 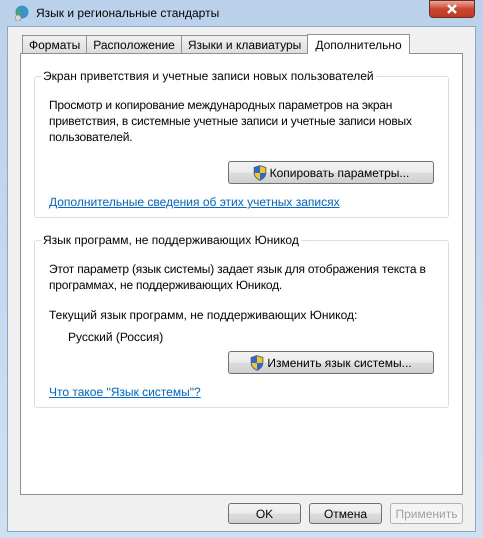 What do you see at coordinates (134, 44) in the screenshot?
I see `tab: Расположение` at bounding box center [134, 44].